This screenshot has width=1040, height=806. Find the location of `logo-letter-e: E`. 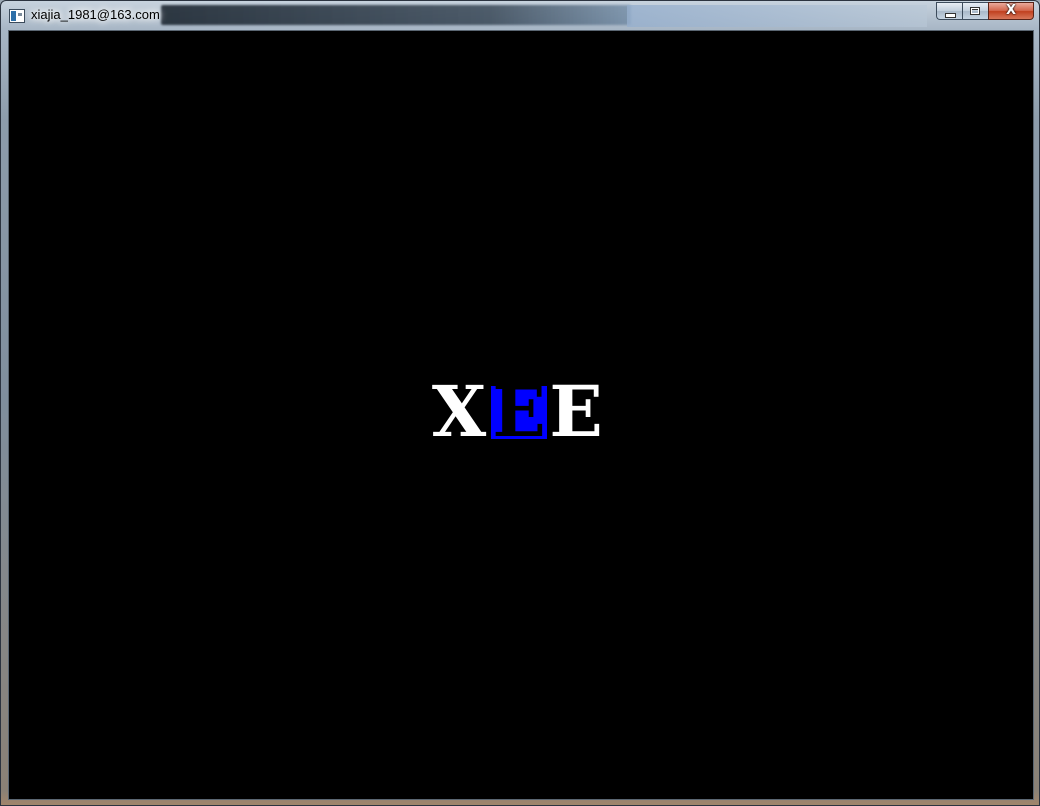

logo-letter-e: E is located at coordinates (576, 411).